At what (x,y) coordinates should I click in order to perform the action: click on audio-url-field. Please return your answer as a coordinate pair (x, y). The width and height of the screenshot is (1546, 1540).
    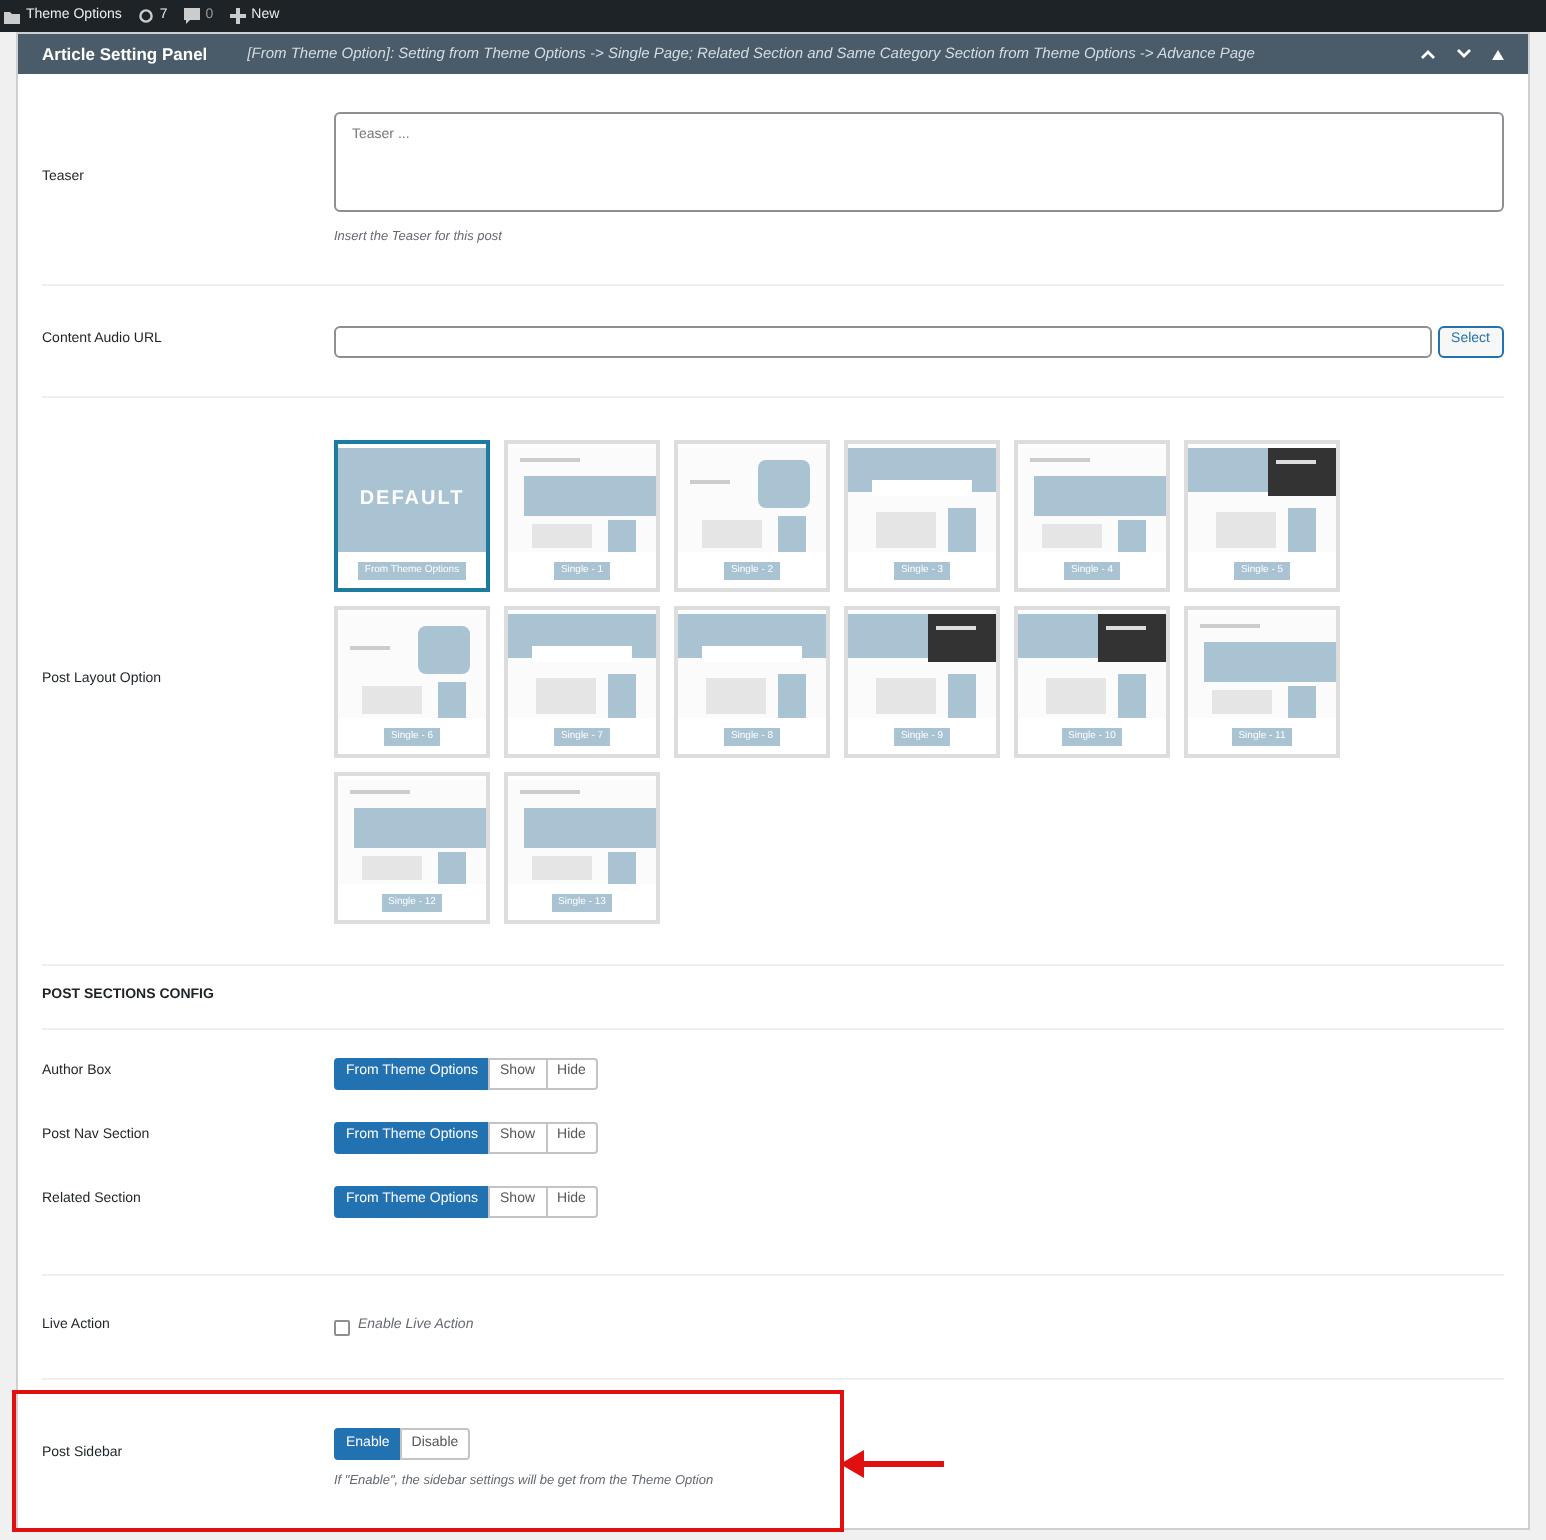
    Looking at the image, I should click on (883, 341).